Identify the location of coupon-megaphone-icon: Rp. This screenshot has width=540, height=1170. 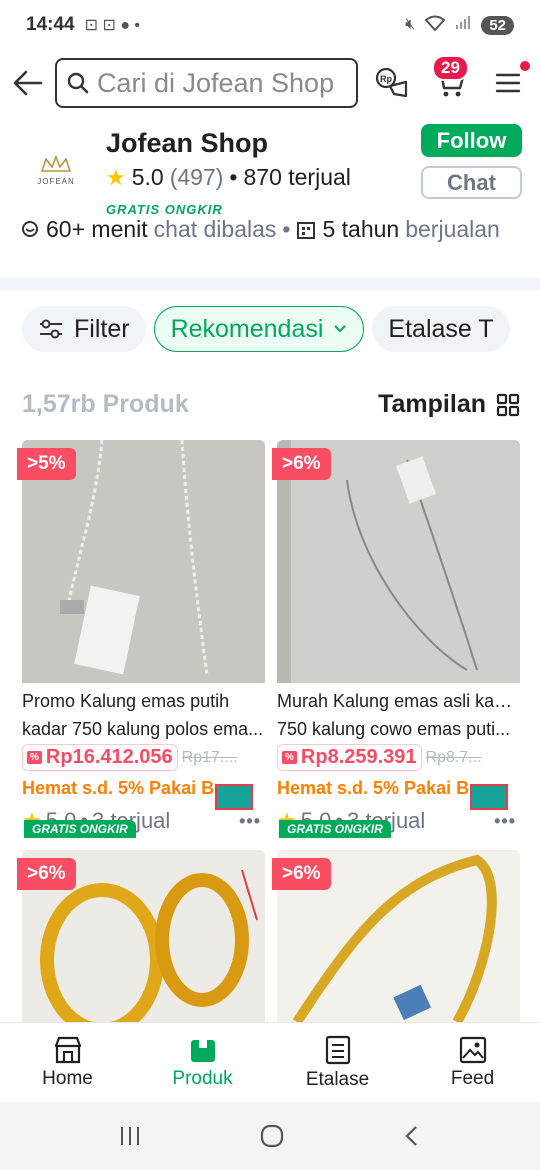
(391, 82).